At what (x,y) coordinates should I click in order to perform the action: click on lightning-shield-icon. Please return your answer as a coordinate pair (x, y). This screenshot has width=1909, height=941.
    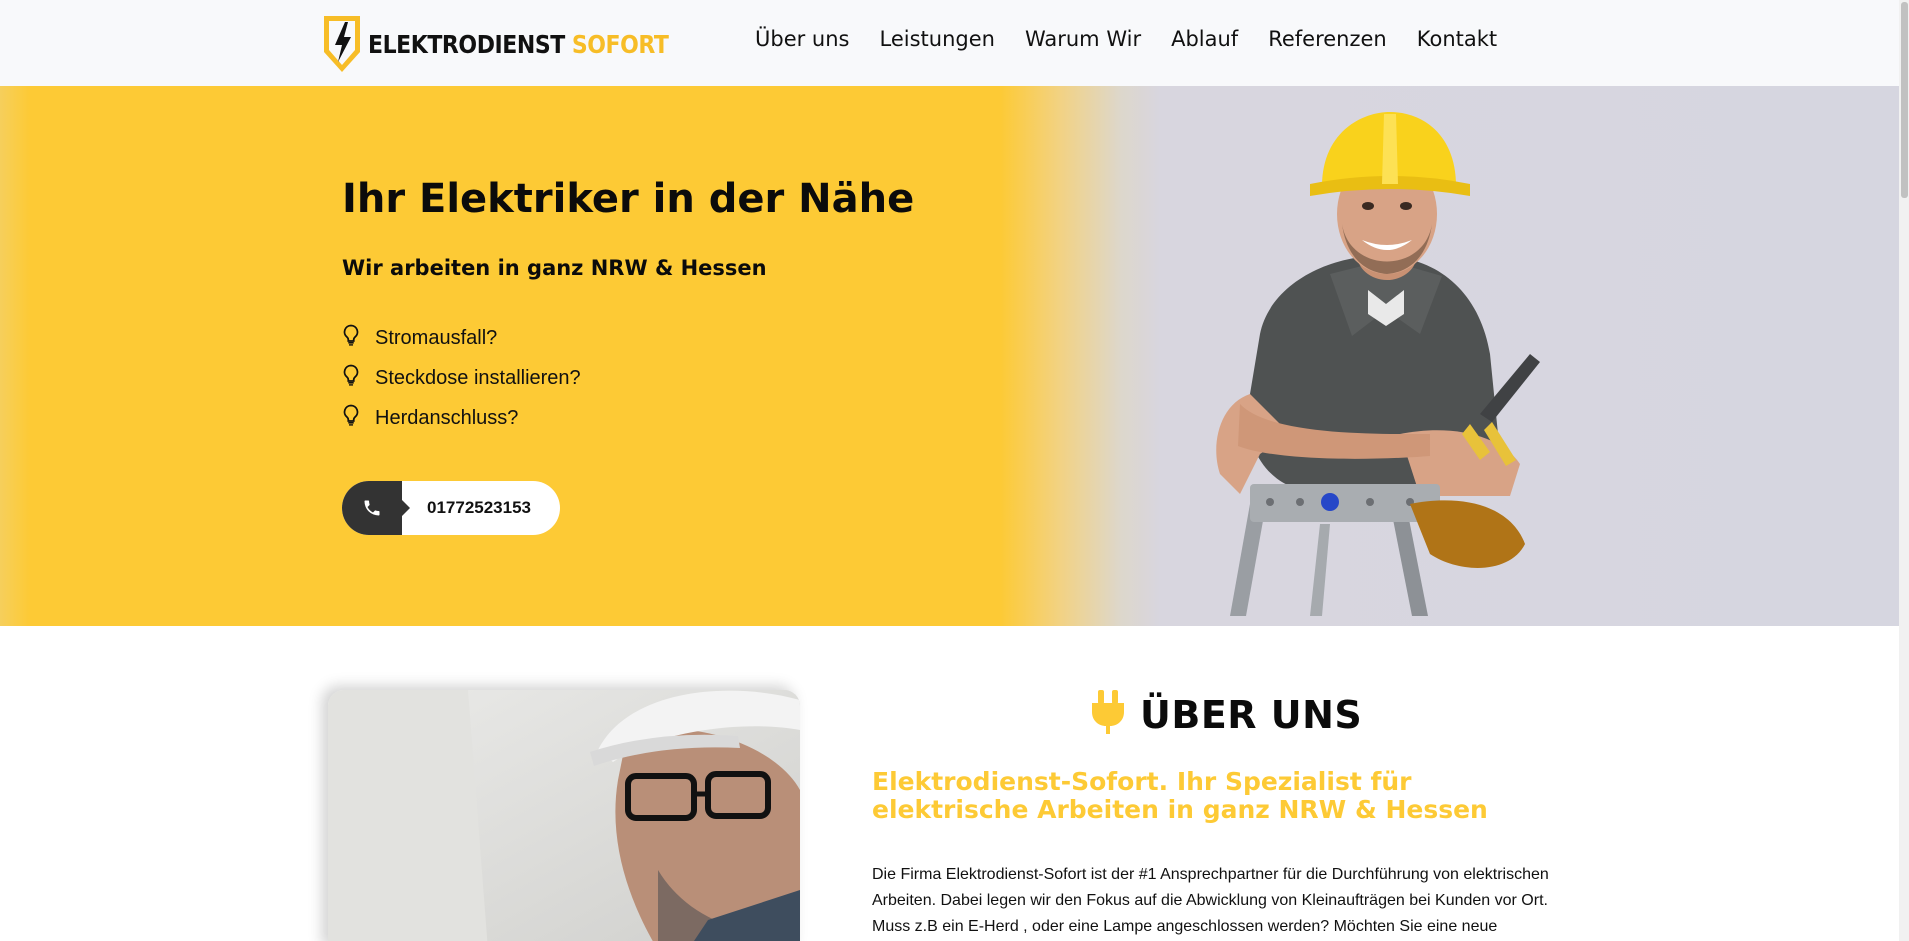
    Looking at the image, I should click on (342, 44).